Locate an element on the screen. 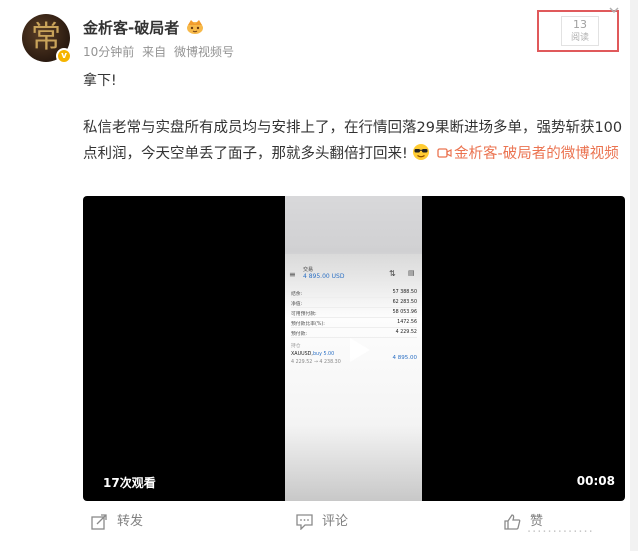 This screenshot has height=551, width=638. read-count: 13 is located at coordinates (580, 24).